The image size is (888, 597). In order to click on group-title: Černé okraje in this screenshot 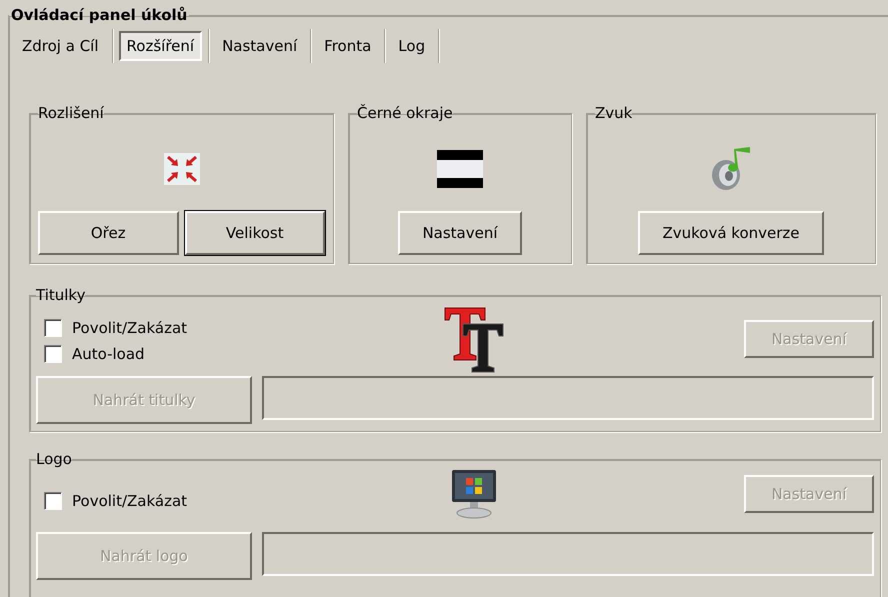, I will do `click(405, 113)`.